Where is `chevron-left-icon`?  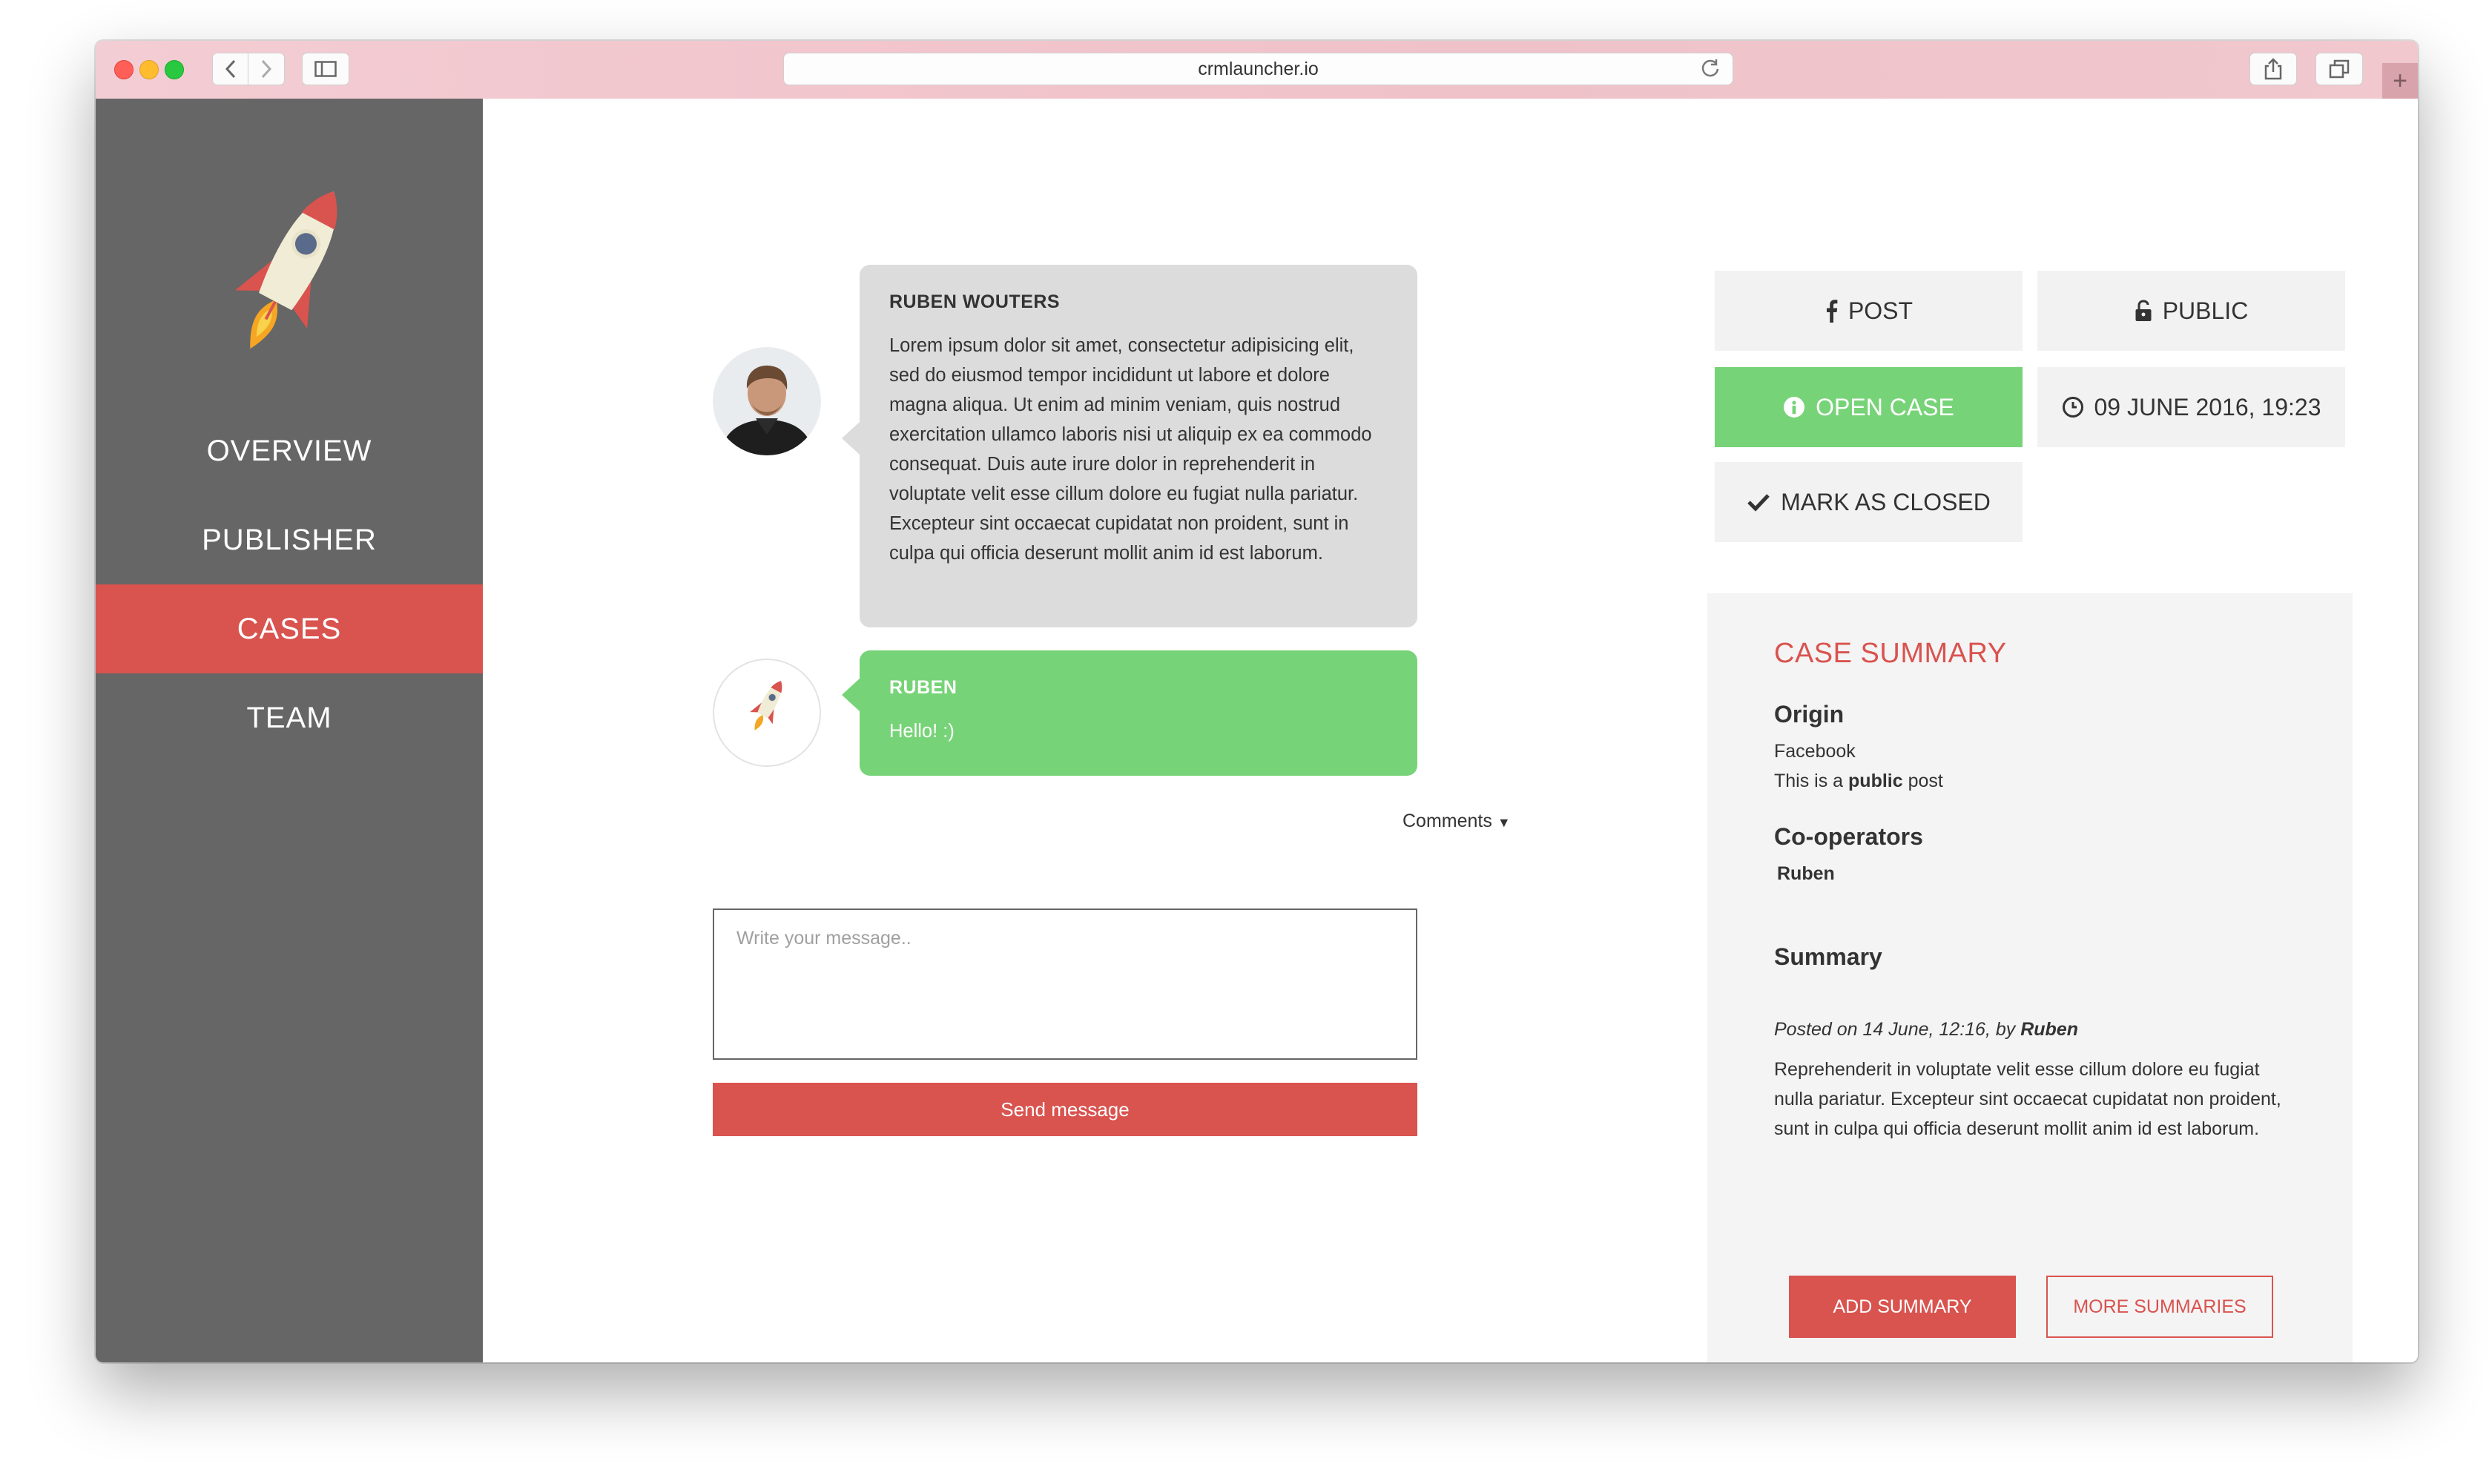
chevron-left-icon is located at coordinates (231, 69).